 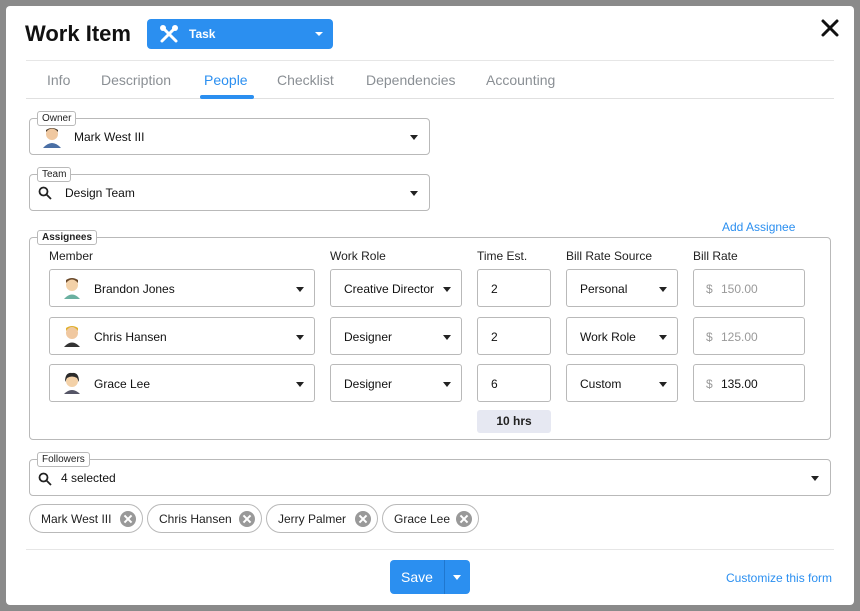 What do you see at coordinates (195, 519) in the screenshot?
I see `follower-chip-label: Chris Hansen` at bounding box center [195, 519].